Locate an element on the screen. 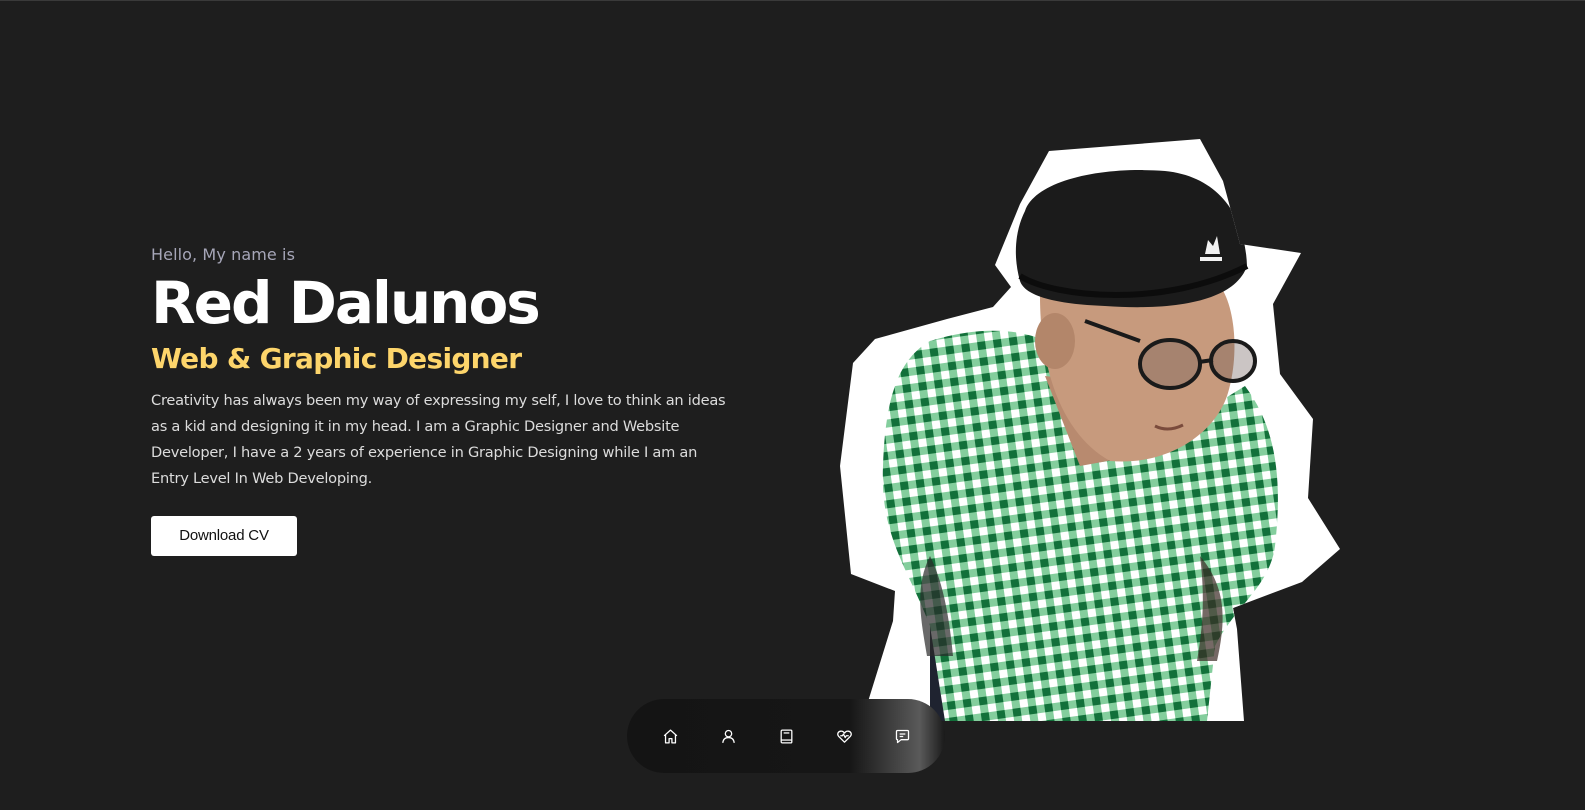 This screenshot has height=810, width=1585. hero-name: Red Dalunos is located at coordinates (346, 303).